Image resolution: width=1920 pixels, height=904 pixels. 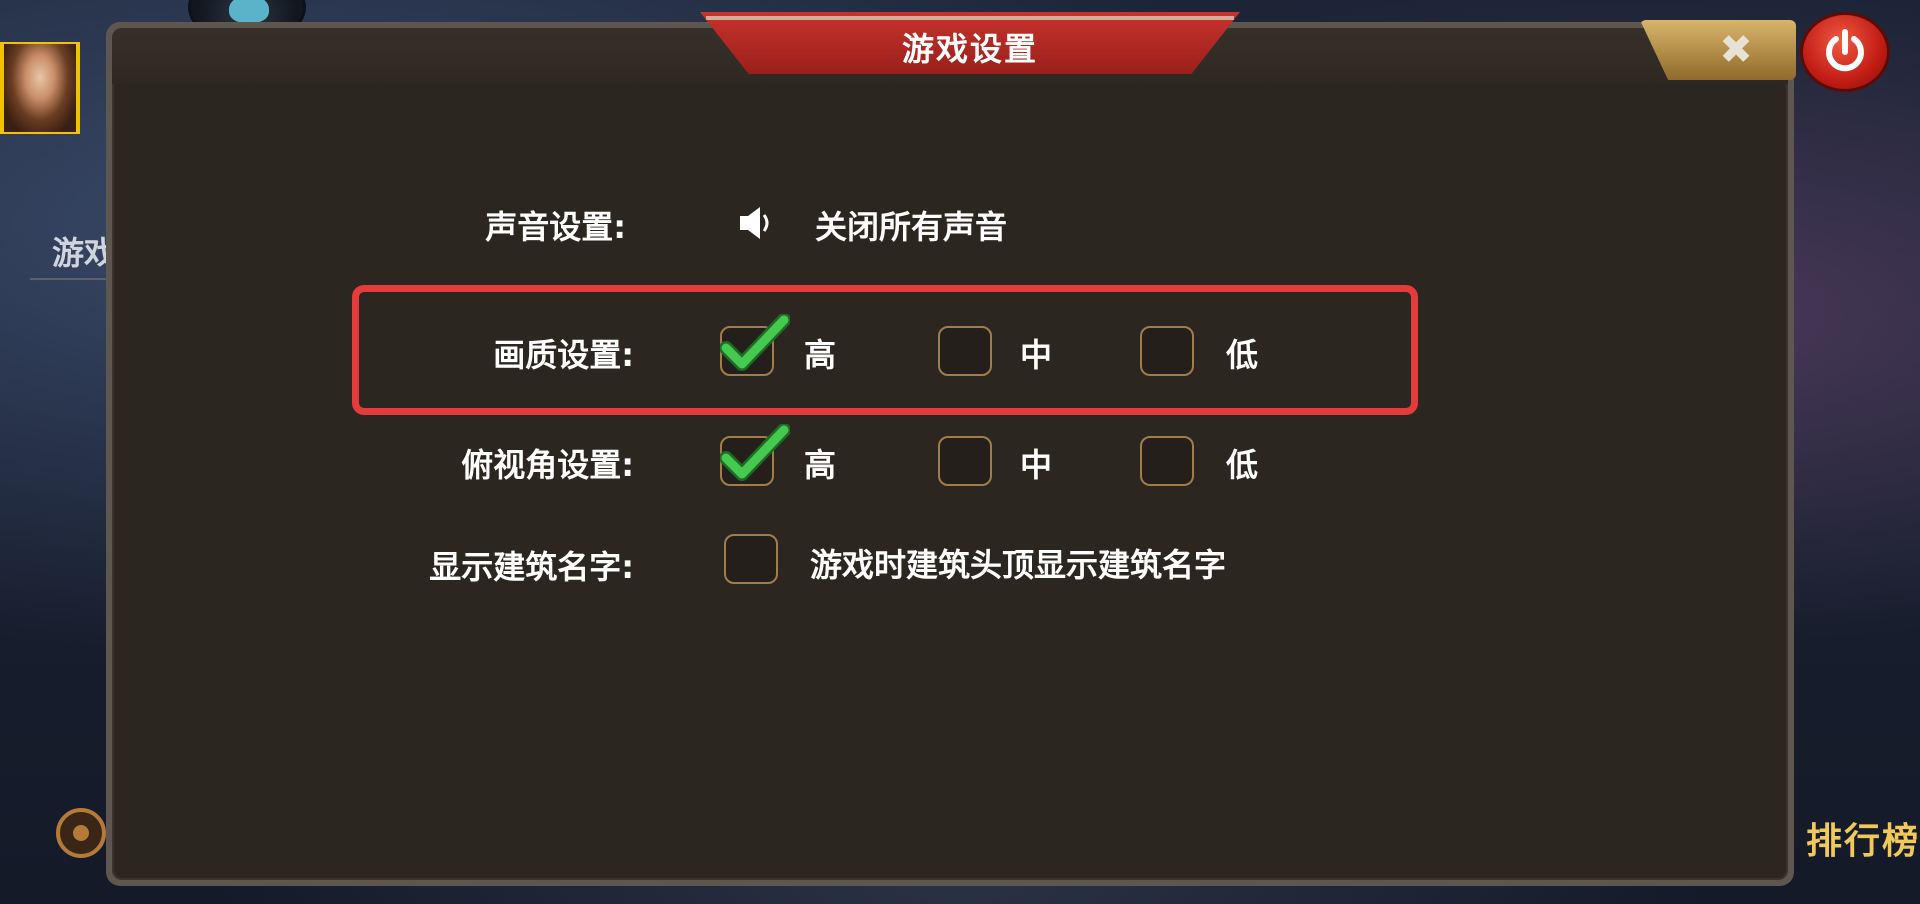 What do you see at coordinates (965, 461) in the screenshot?
I see `view-angle-medium-checkbox` at bounding box center [965, 461].